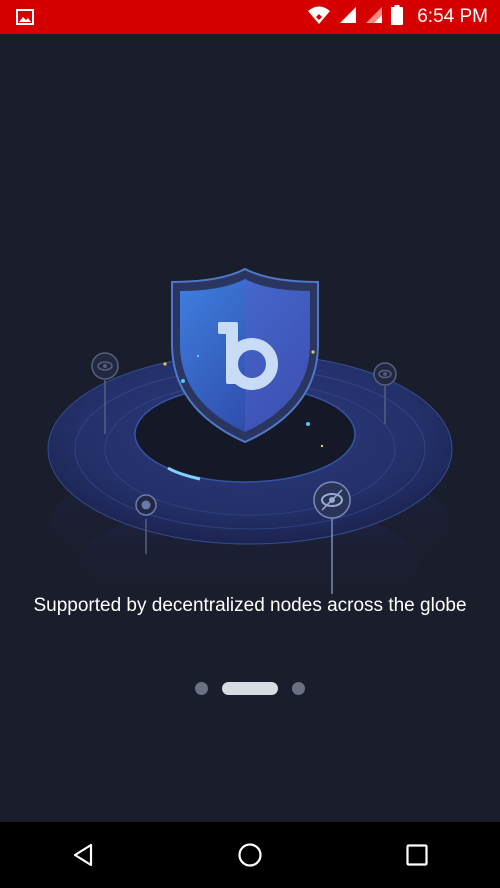 This screenshot has width=500, height=888. I want to click on page-dot-active, so click(250, 688).